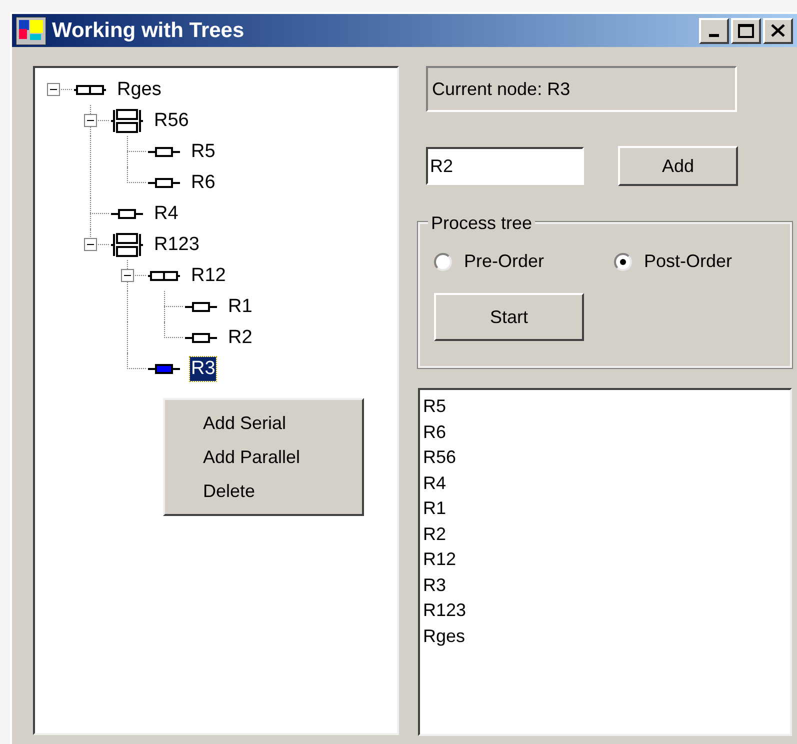 This screenshot has height=744, width=797. What do you see at coordinates (166, 214) in the screenshot?
I see `tree-node-label: R4` at bounding box center [166, 214].